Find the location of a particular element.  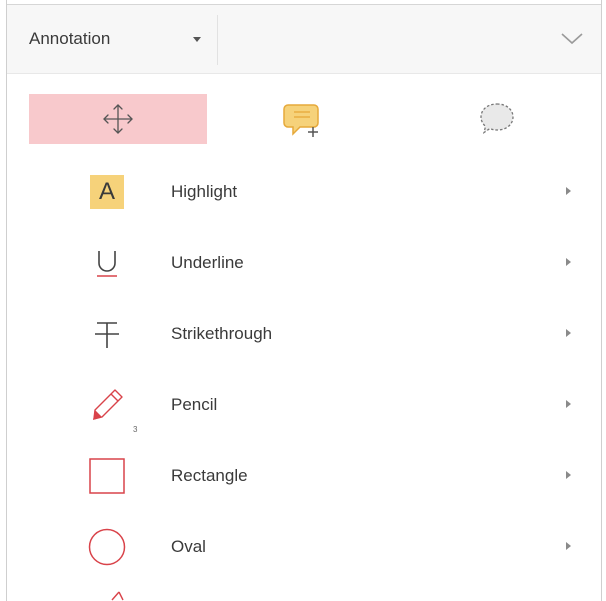

pencil-size-badge: 3 is located at coordinates (135, 429).